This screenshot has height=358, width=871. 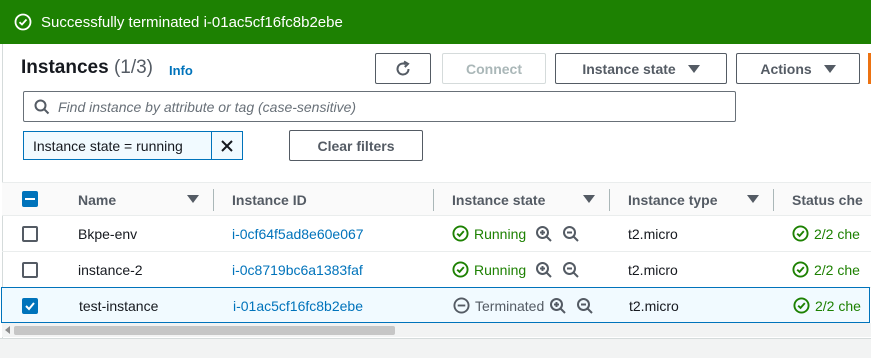 I want to click on instance-id-link: i-0cf64f5ad8e60e067, so click(x=298, y=233).